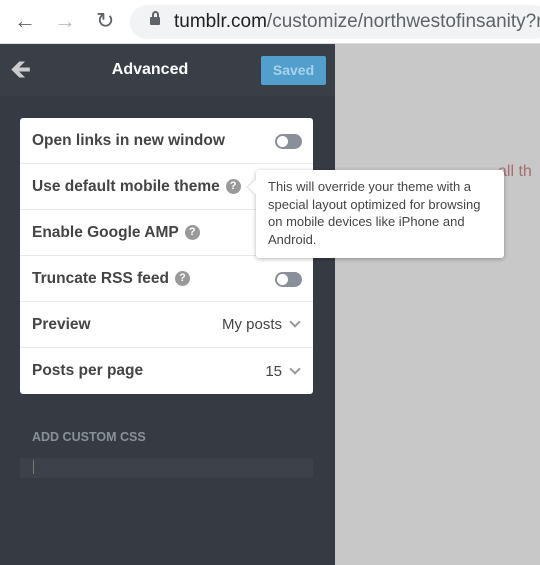 Image resolution: width=540 pixels, height=565 pixels. What do you see at coordinates (25, 21) in the screenshot?
I see `back-arrow-icon: ←` at bounding box center [25, 21].